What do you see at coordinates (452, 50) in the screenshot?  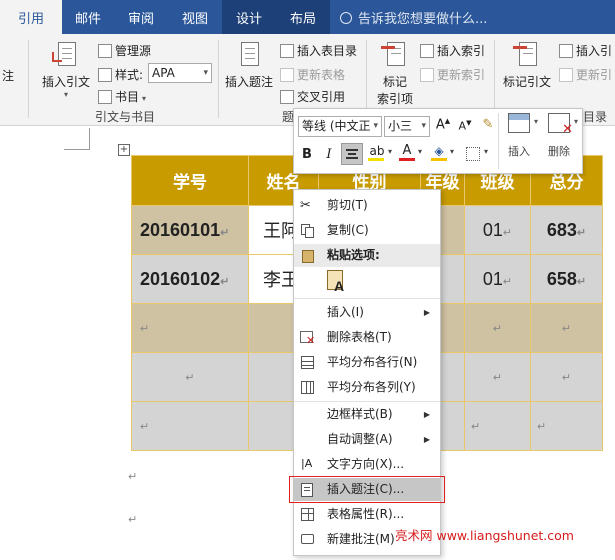 I see `insert-index-button: 插入索引` at bounding box center [452, 50].